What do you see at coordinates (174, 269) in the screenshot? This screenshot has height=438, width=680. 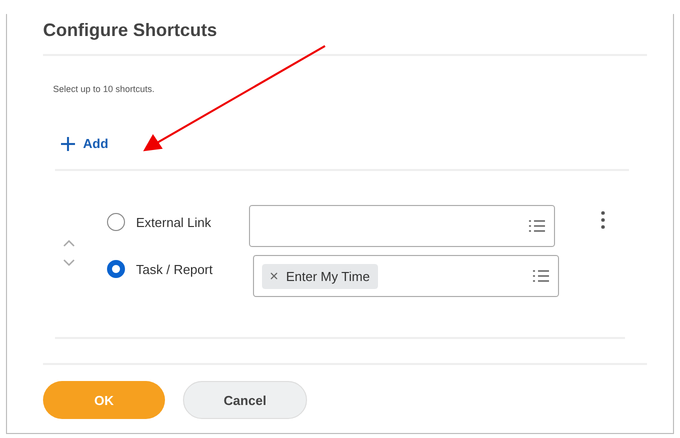 I see `option-label: Task / Report` at bounding box center [174, 269].